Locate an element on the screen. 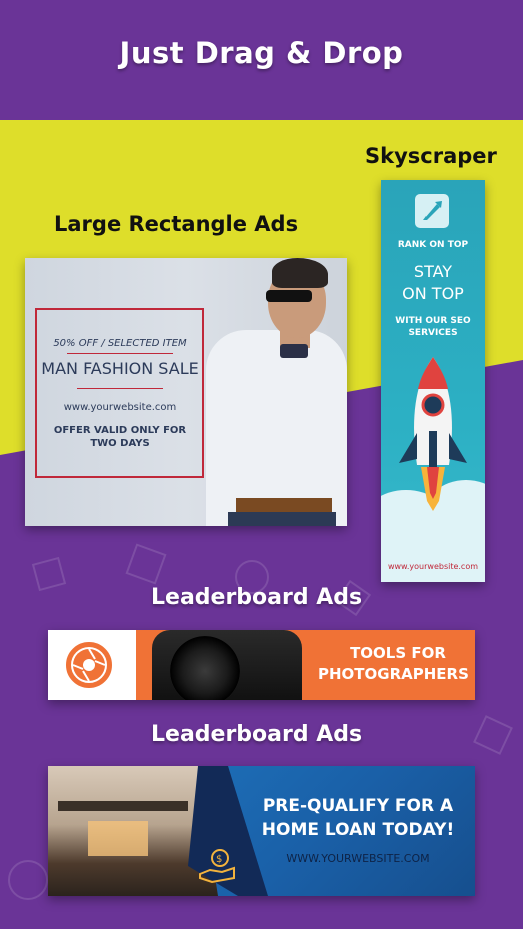 The height and width of the screenshot is (929, 523). model-hair is located at coordinates (300, 273).